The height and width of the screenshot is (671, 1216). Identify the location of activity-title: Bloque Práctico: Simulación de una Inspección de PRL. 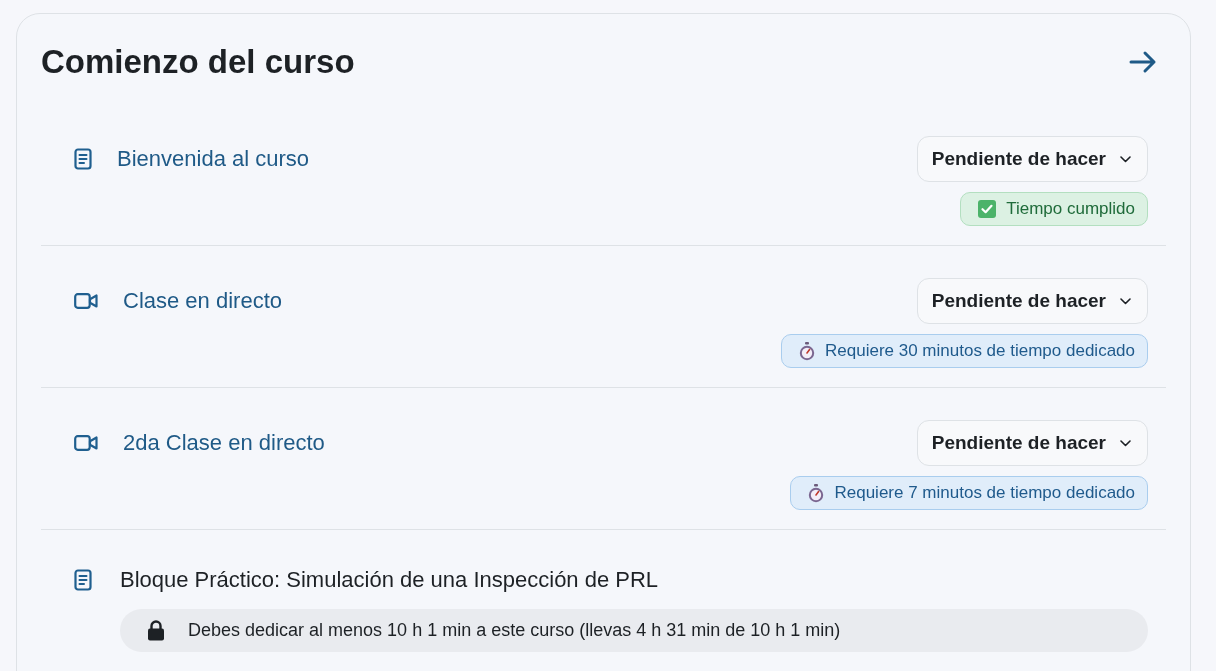
(389, 580).